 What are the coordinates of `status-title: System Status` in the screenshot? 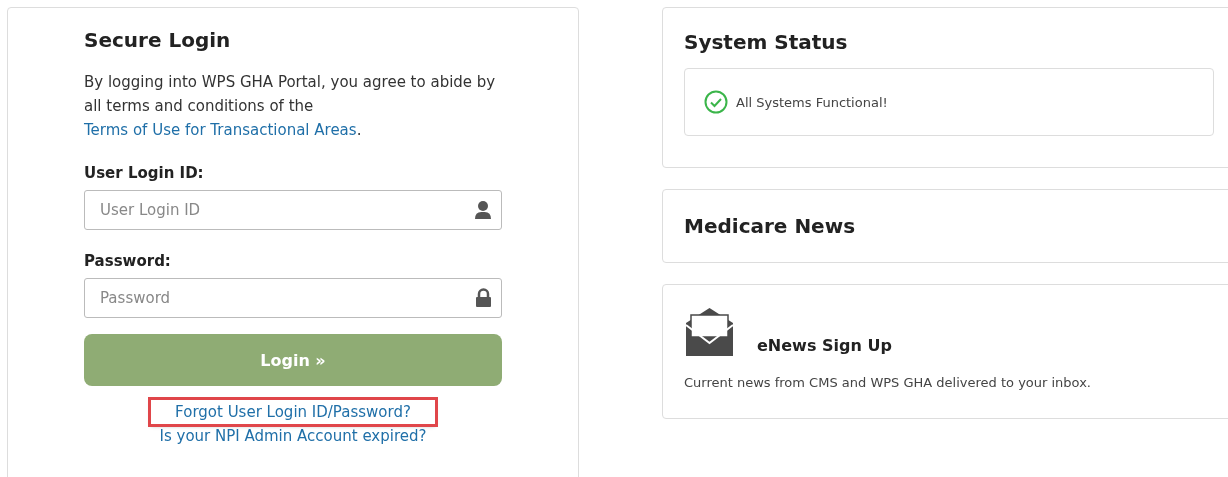 It's located at (766, 42).